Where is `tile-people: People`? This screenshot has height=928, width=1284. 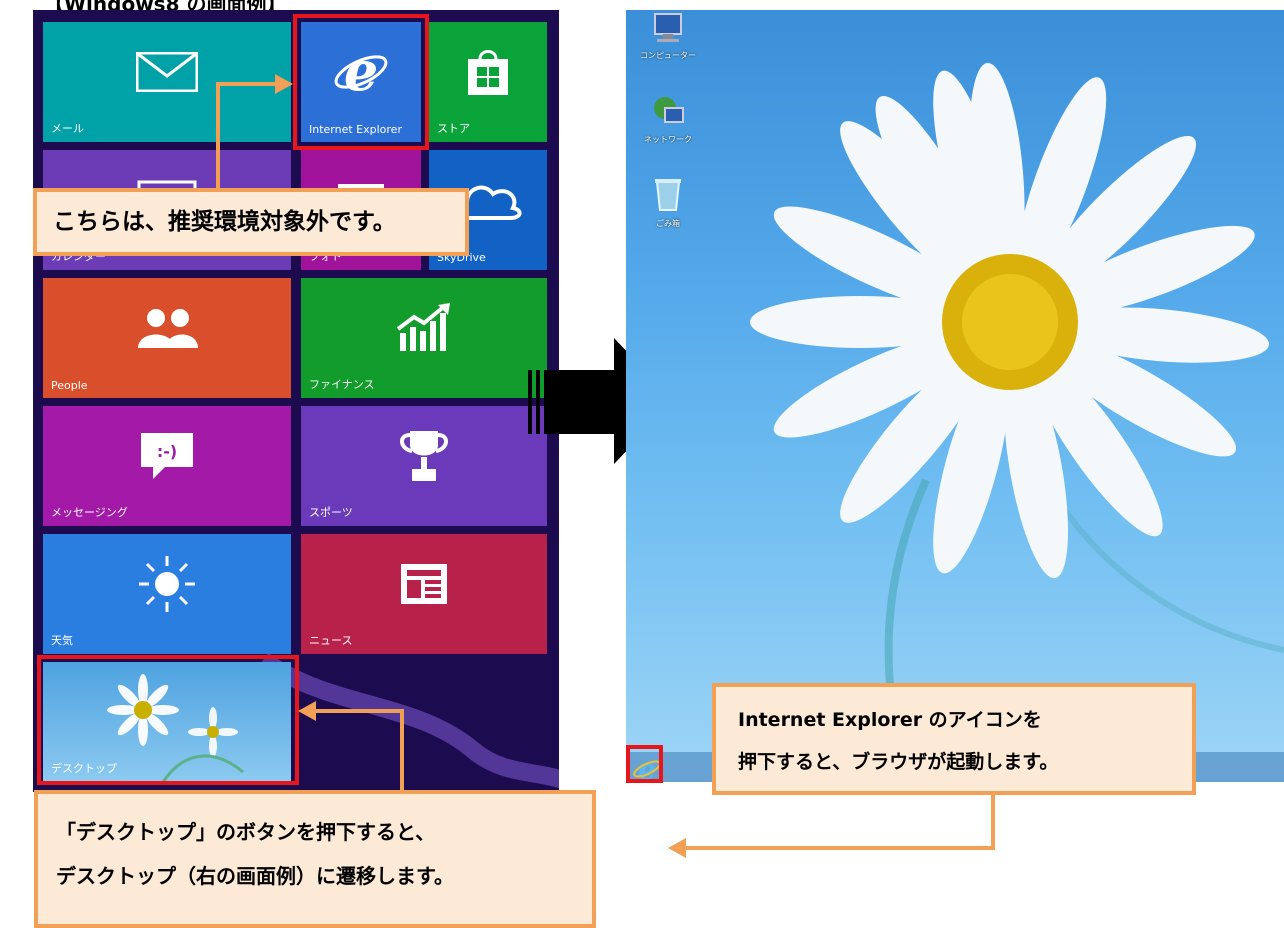 tile-people: People is located at coordinates (167, 338).